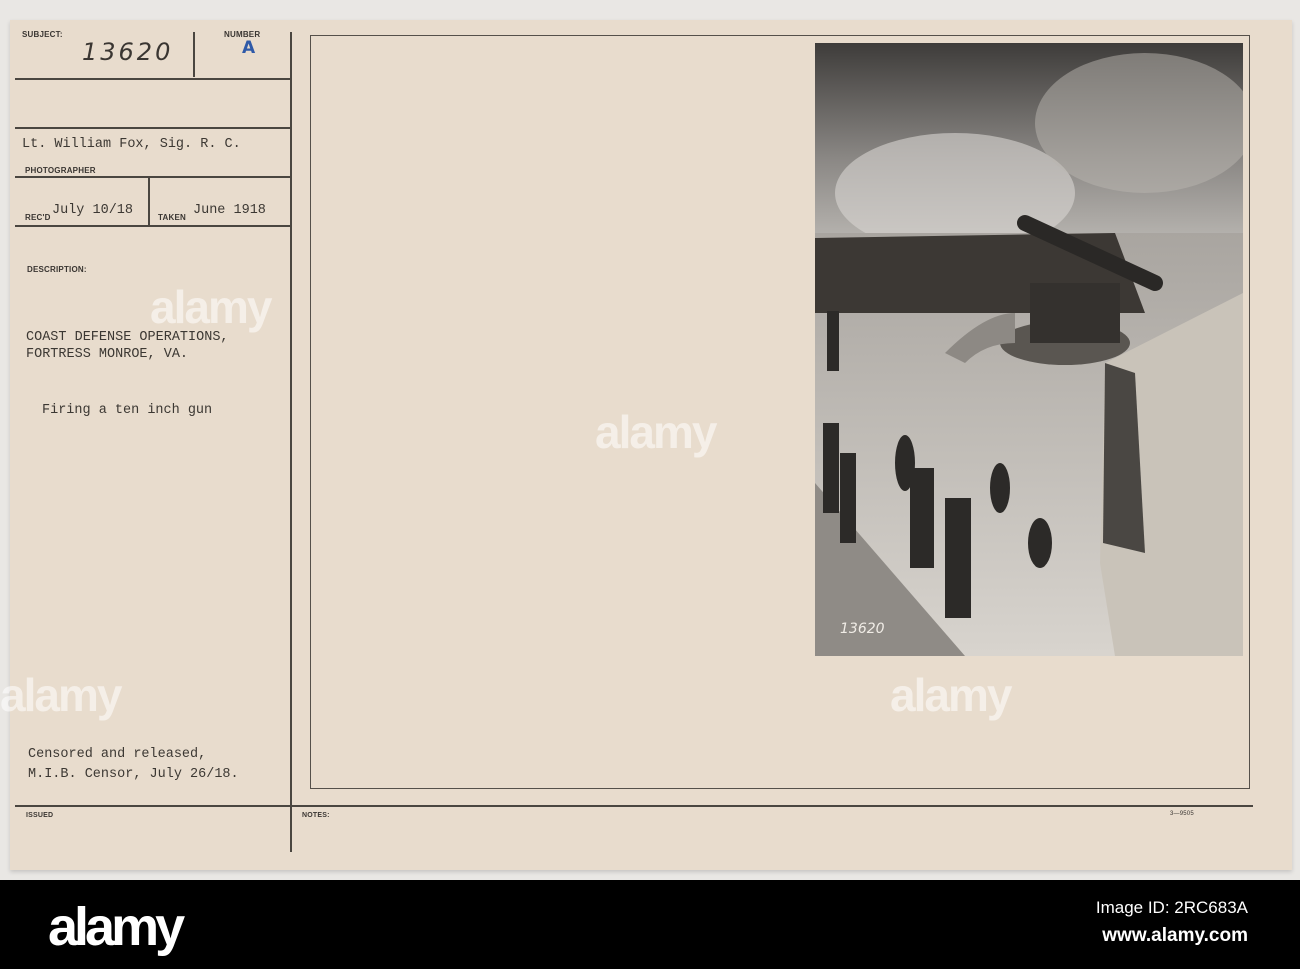  Describe the element at coordinates (316, 815) in the screenshot. I see `notes-label: NOTES:` at that location.